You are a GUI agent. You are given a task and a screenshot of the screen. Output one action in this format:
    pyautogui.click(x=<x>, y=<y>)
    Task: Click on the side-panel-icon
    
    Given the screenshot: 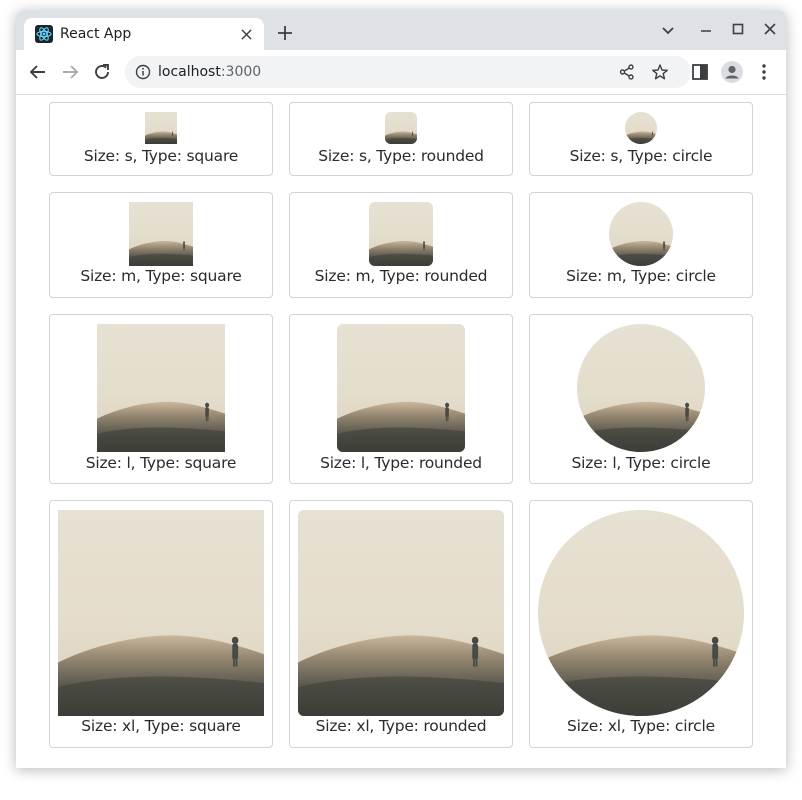 What is the action you would take?
    pyautogui.click(x=700, y=72)
    